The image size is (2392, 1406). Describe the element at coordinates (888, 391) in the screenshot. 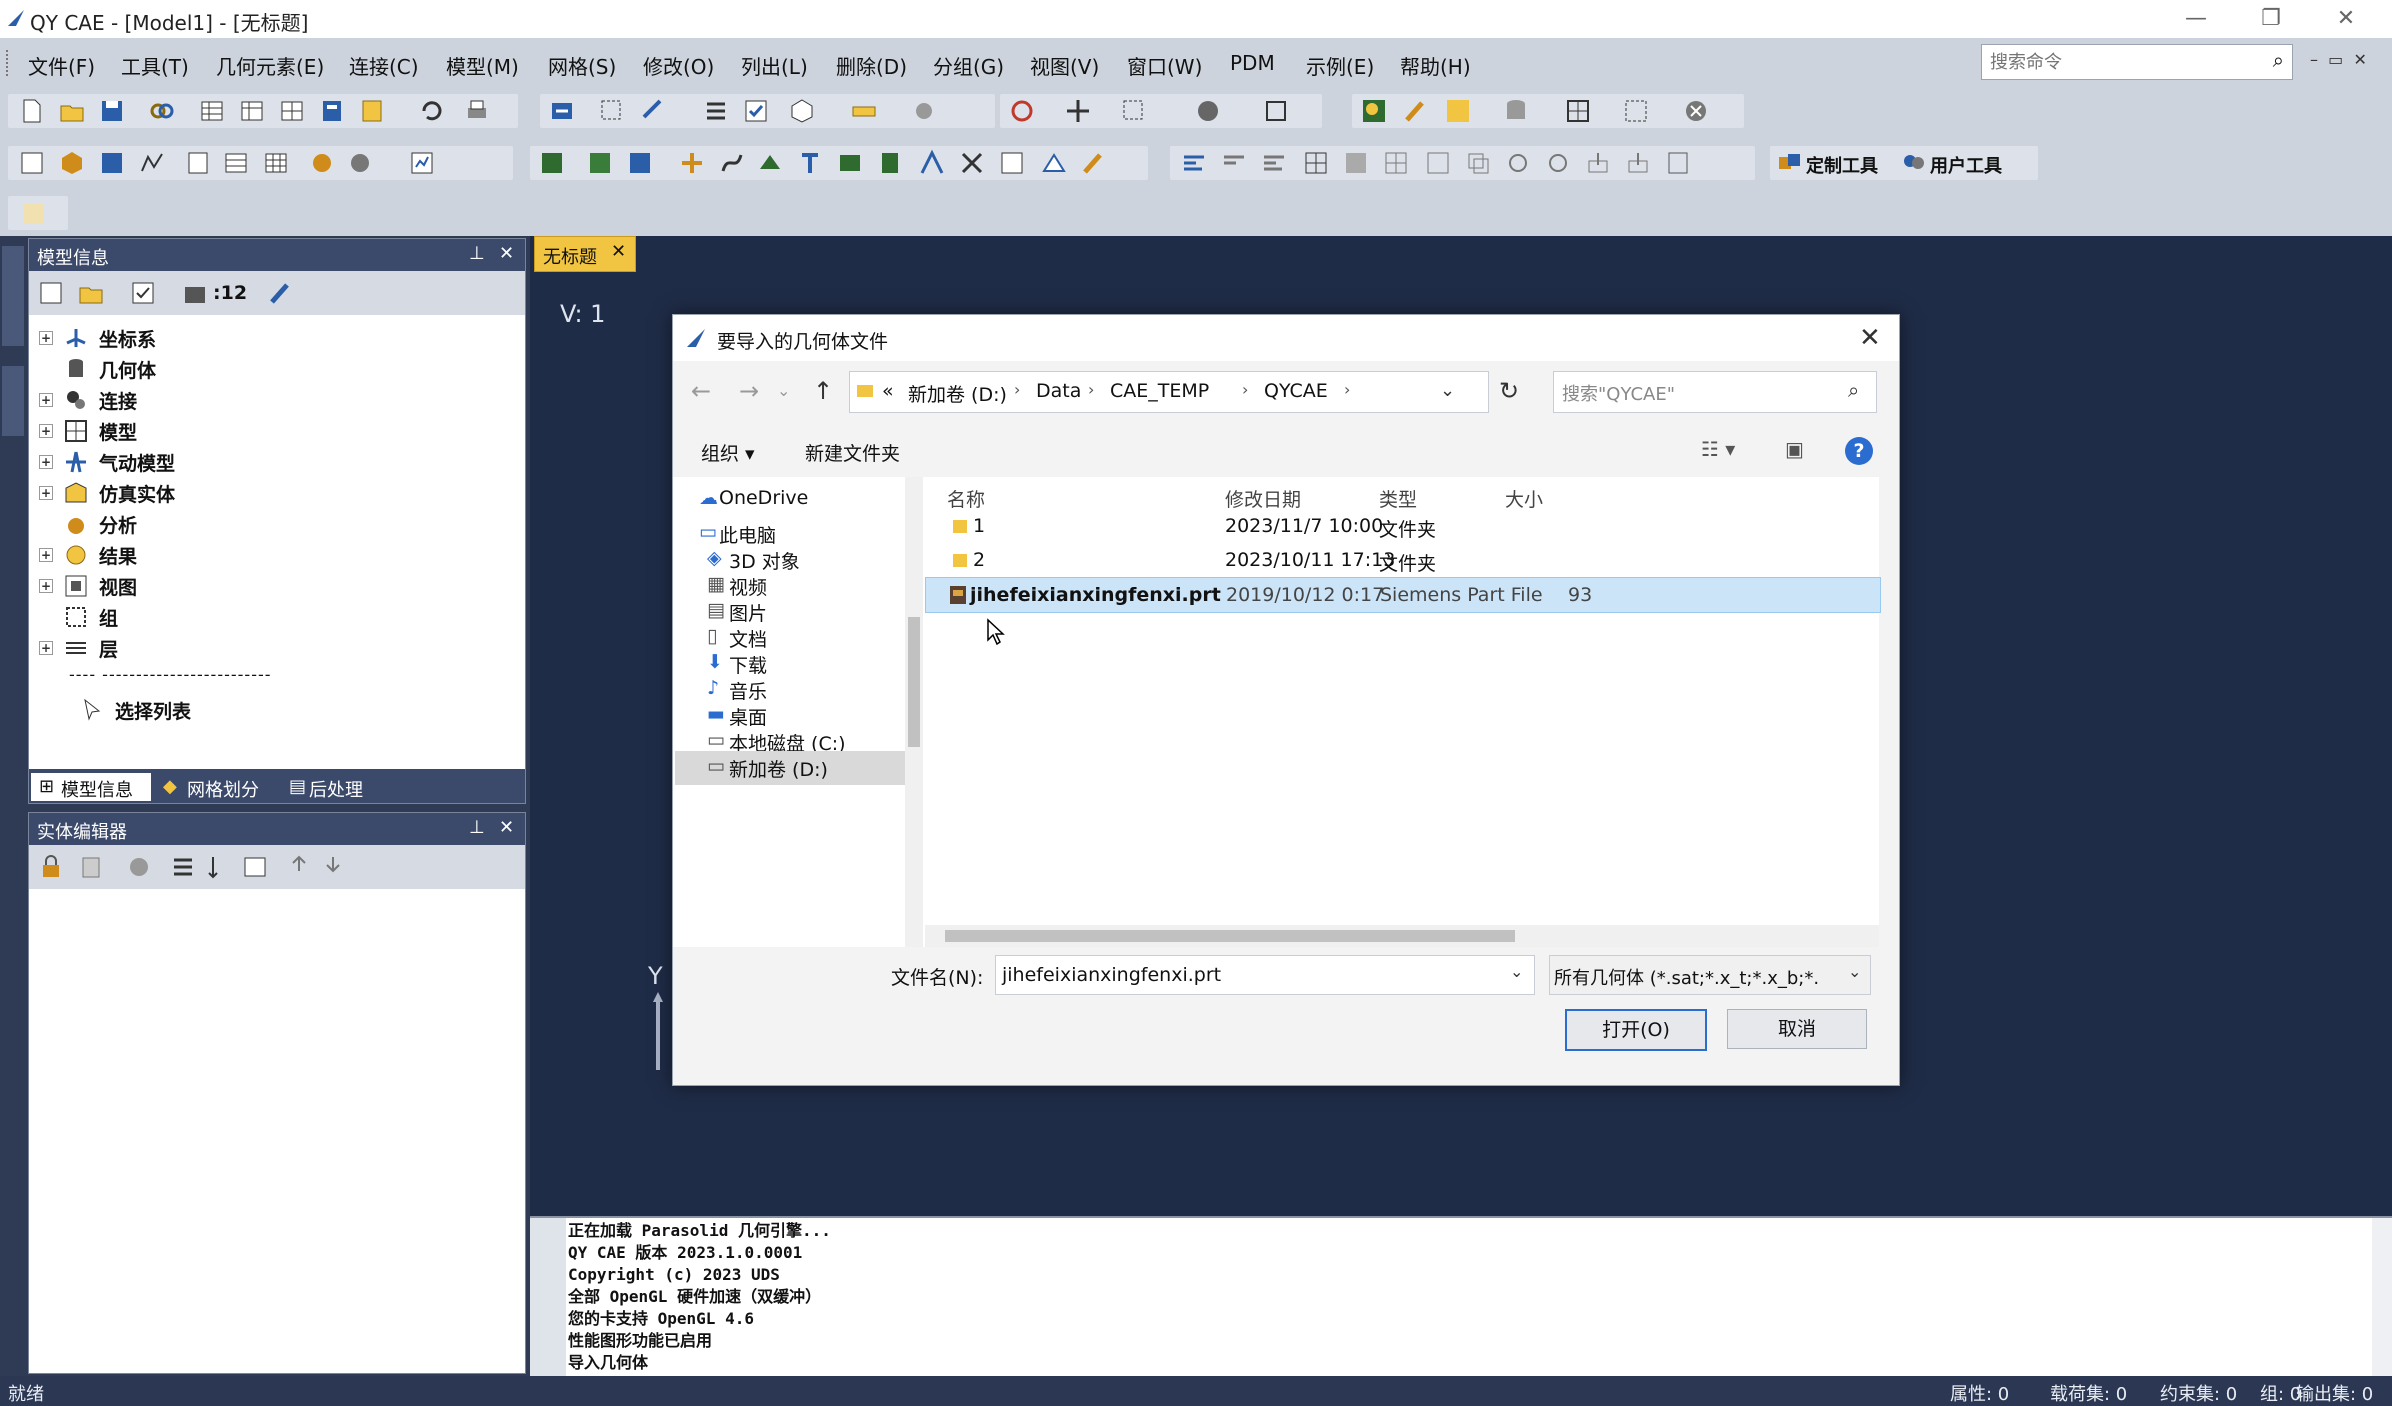

I see `breadcrumb-overflow: «` at that location.